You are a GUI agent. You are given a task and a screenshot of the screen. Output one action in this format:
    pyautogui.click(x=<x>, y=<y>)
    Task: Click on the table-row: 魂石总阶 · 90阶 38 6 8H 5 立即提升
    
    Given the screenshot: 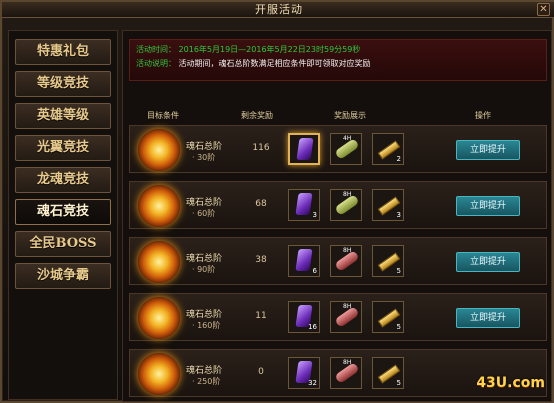 What is the action you would take?
    pyautogui.click(x=338, y=261)
    